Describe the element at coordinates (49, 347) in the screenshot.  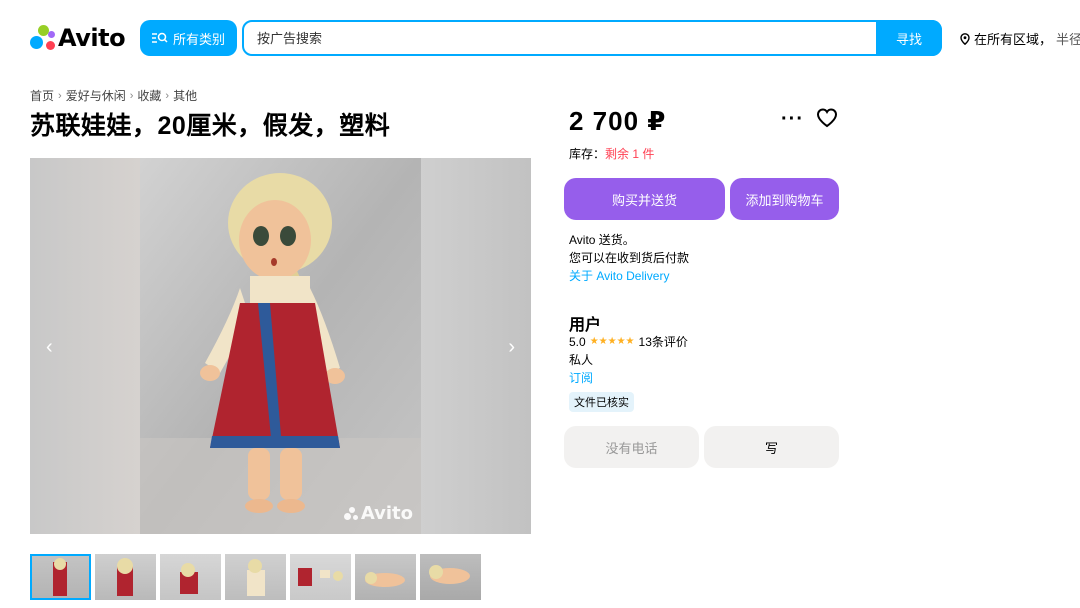
I see `gallery-prev-arrow-icon: ‹` at that location.